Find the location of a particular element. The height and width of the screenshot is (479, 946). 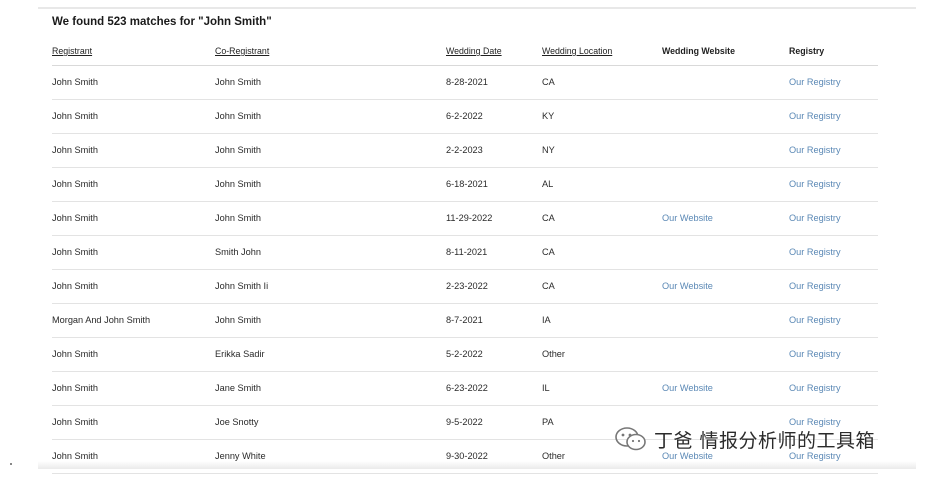

column-header-registry: Registry is located at coordinates (807, 51).